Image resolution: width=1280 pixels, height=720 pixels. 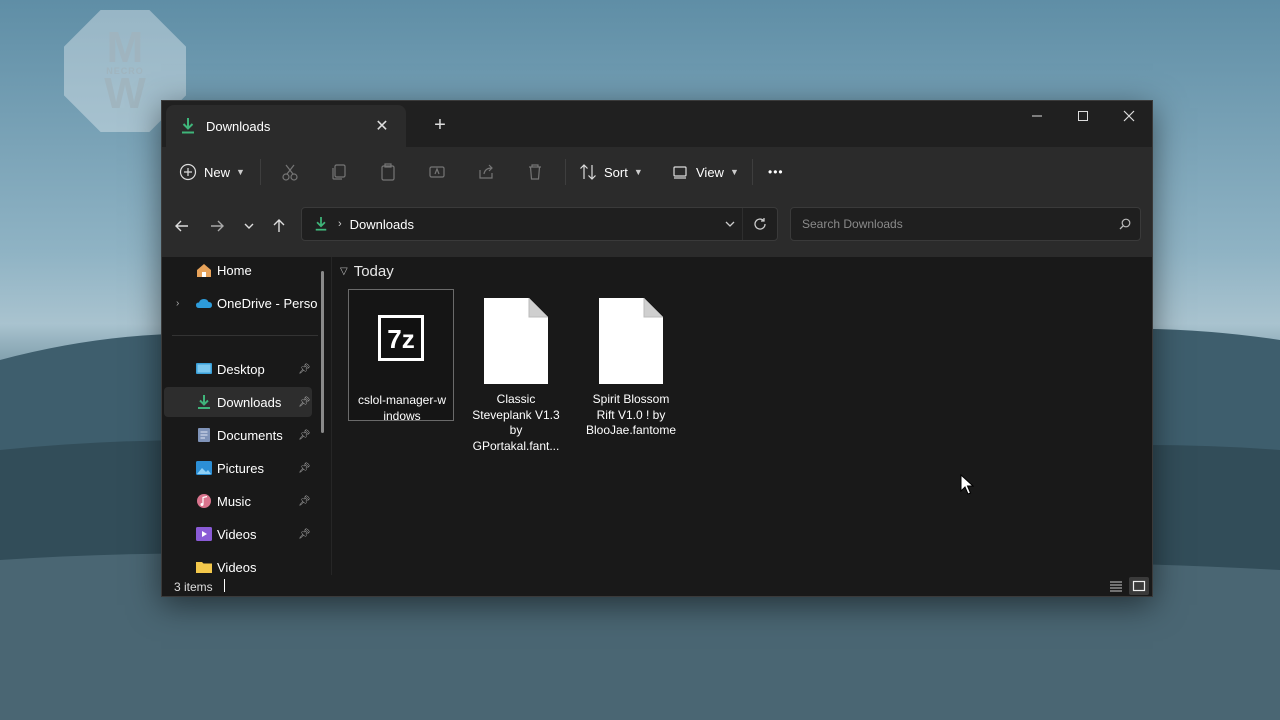 What do you see at coordinates (188, 126) in the screenshot?
I see `download-icon` at bounding box center [188, 126].